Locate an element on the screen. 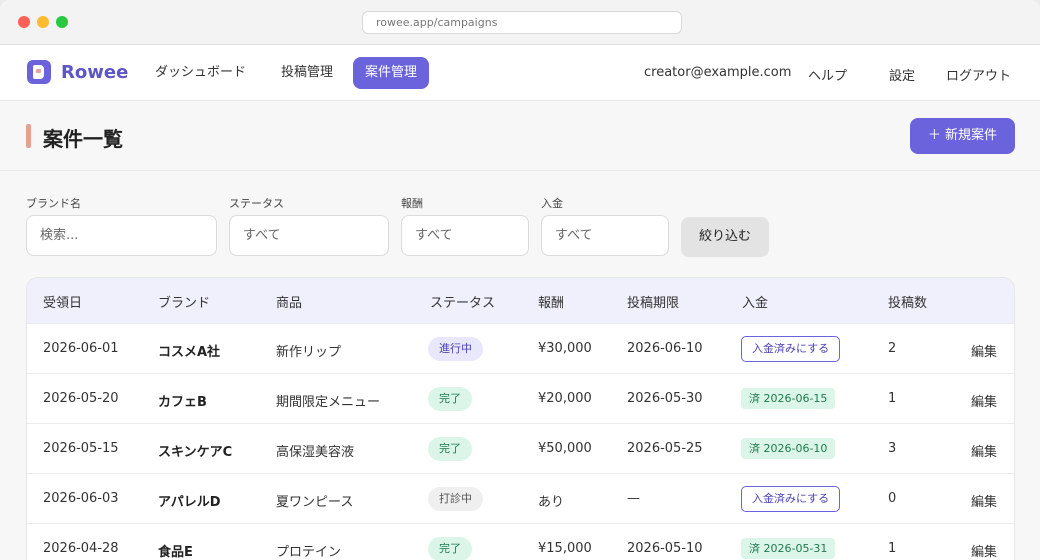 This screenshot has width=1040, height=560. cell-product: 新作リップ is located at coordinates (309, 352).